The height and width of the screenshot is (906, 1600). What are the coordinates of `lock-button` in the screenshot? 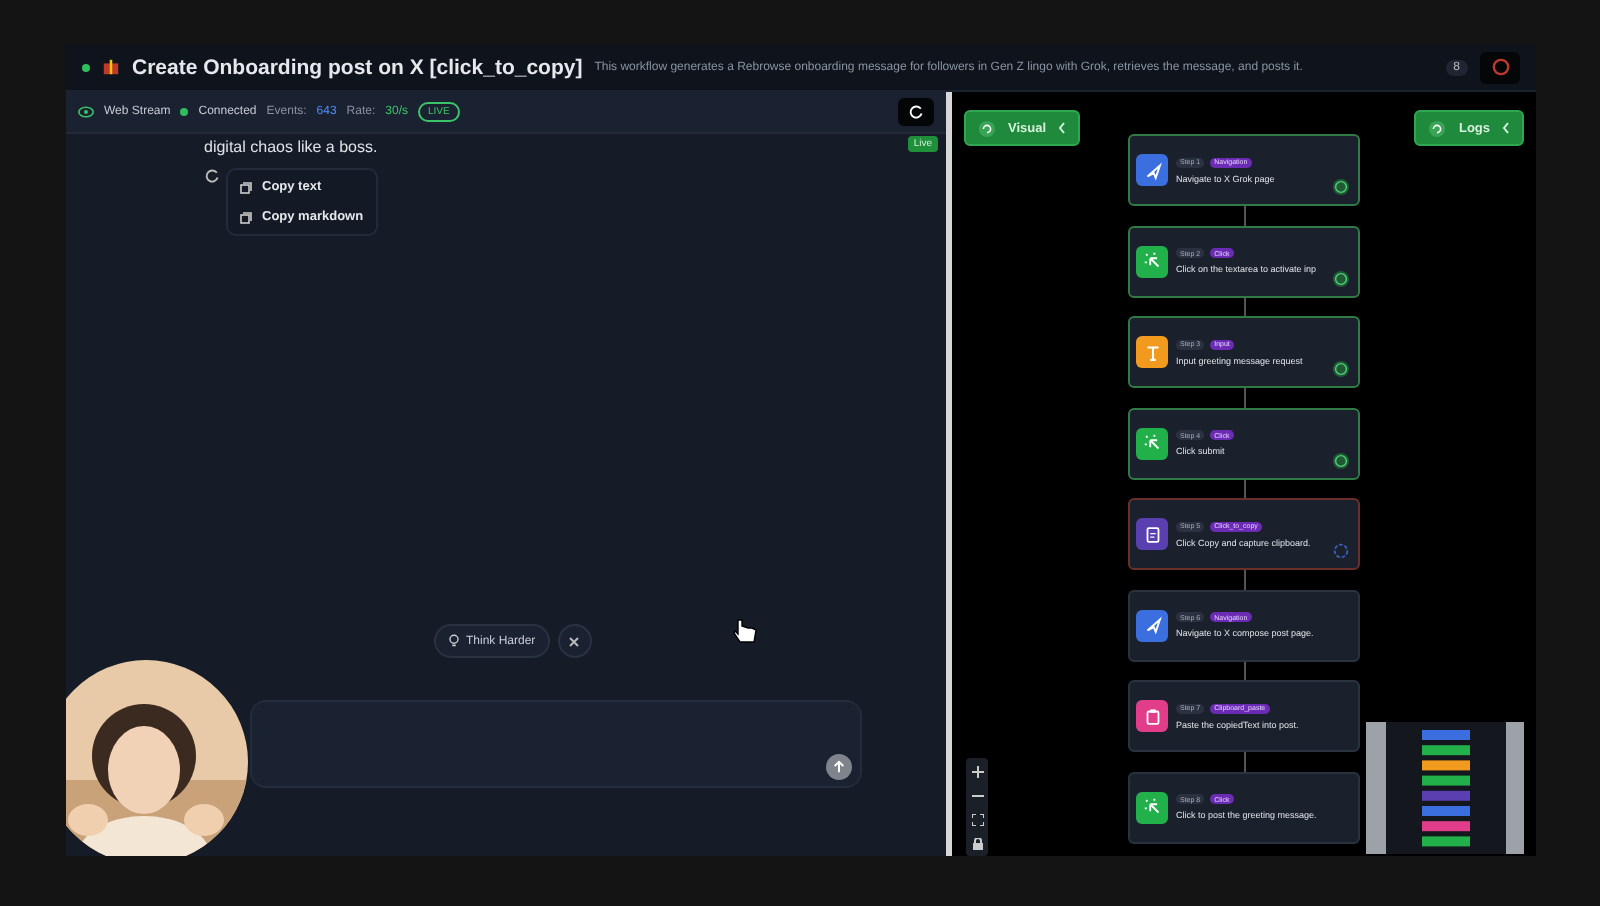 It's located at (977, 843).